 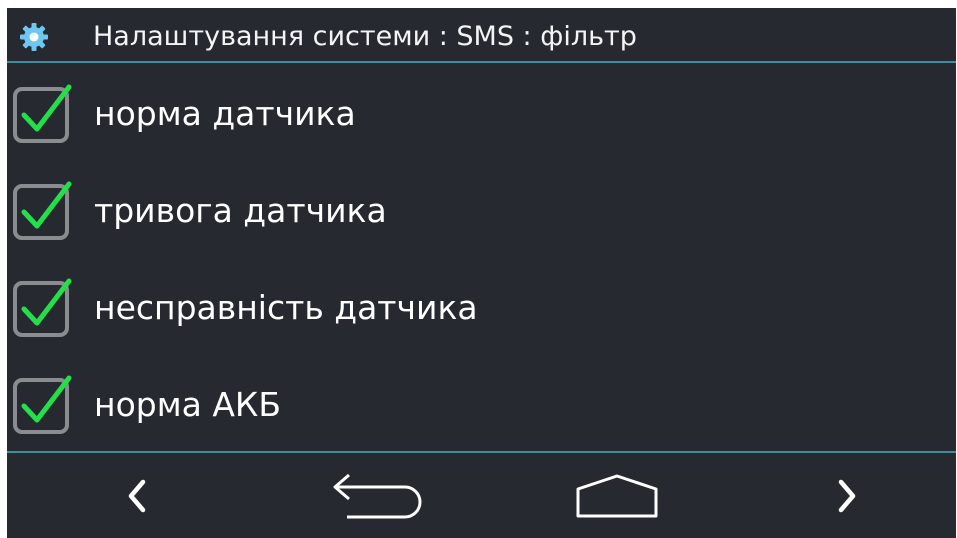 I want to click on page-title: Налаштування системи : SMS : фільтр, so click(x=365, y=36).